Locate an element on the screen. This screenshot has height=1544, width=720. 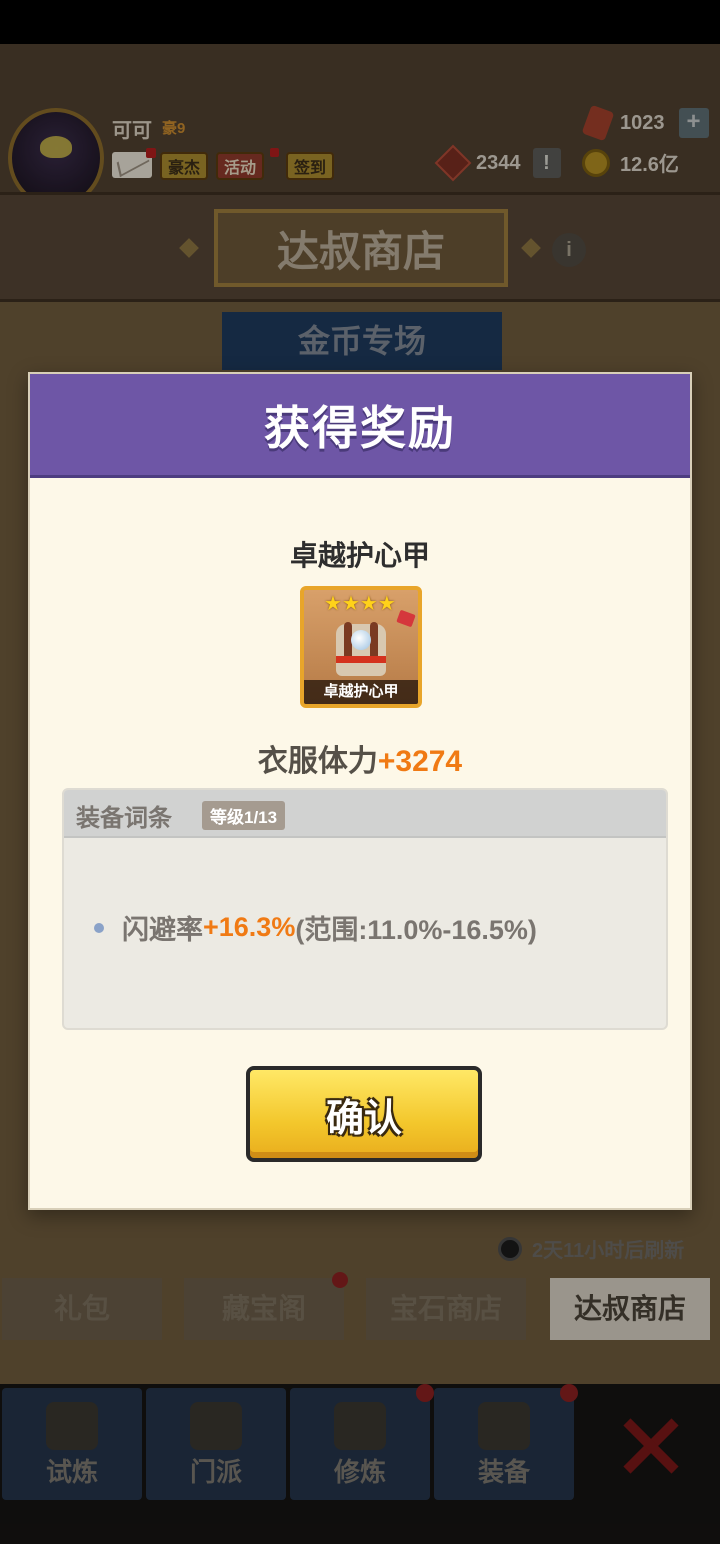
confirm-button: 确认 is located at coordinates (364, 1114).